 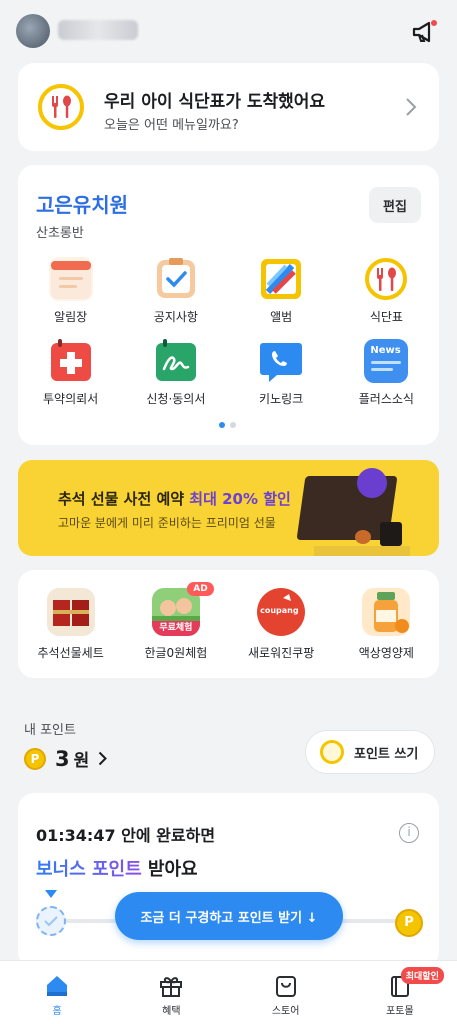 What do you see at coordinates (281, 399) in the screenshot?
I see `menu-label: 키노링크` at bounding box center [281, 399].